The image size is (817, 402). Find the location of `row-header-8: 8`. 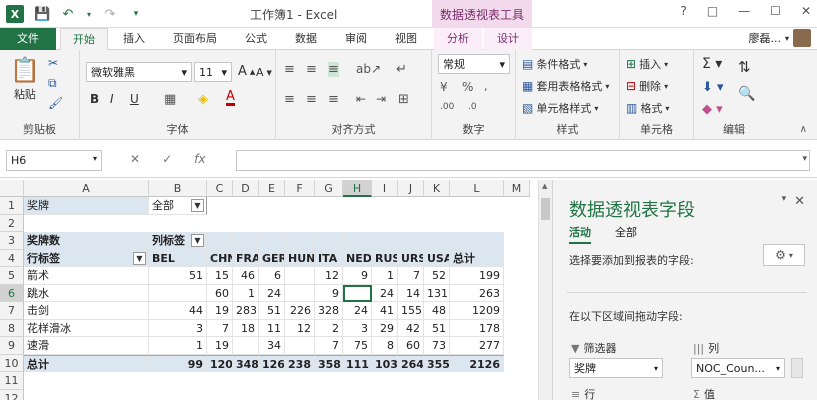

row-header-8: 8 is located at coordinates (12, 328).